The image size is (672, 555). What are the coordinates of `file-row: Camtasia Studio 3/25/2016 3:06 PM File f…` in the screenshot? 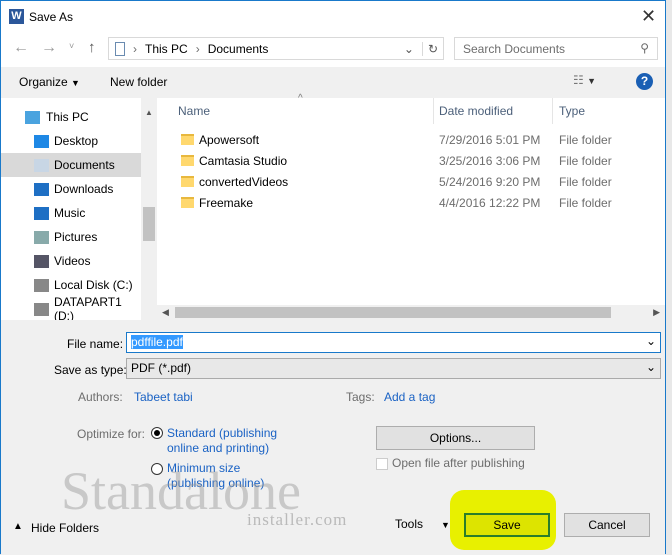 It's located at (413, 160).